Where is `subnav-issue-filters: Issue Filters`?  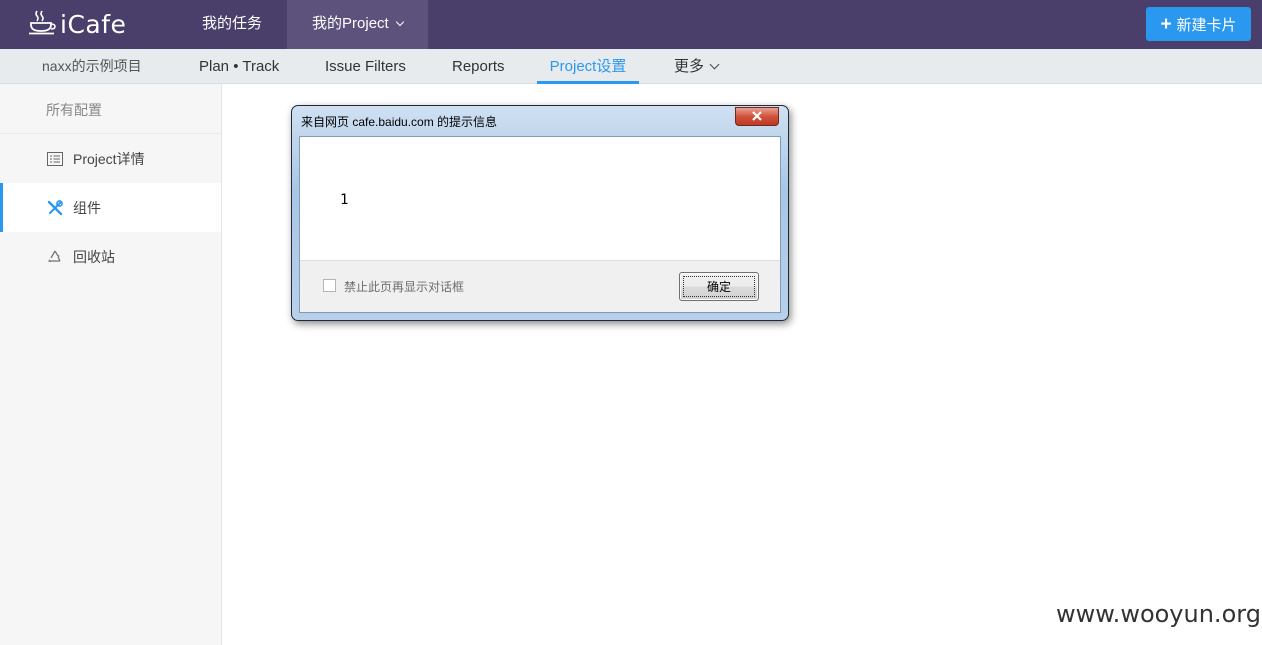
subnav-issue-filters: Issue Filters is located at coordinates (365, 66).